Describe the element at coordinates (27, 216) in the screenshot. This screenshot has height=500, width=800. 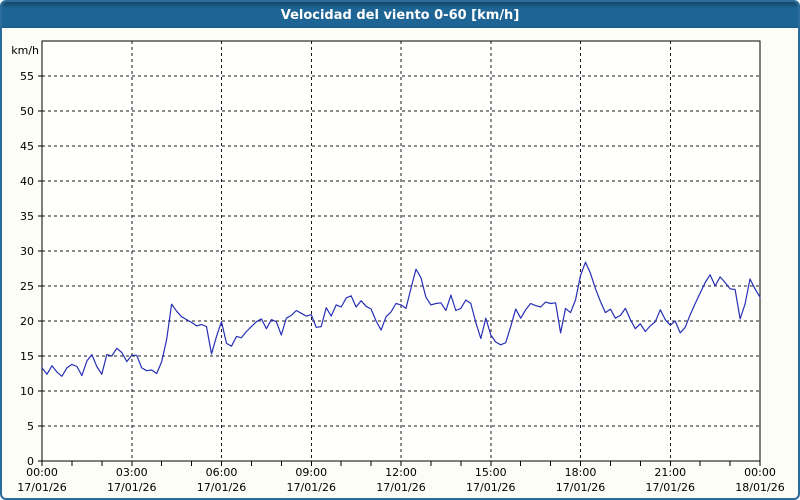
I see `y-tick-label: 35` at that location.